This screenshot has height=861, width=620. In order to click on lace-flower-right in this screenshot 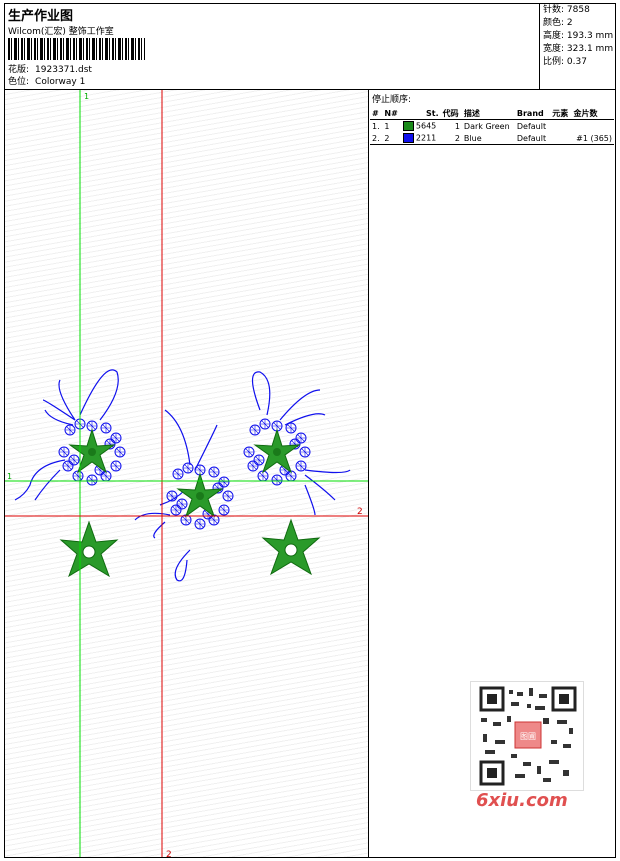, I will do `click(277, 452)`.